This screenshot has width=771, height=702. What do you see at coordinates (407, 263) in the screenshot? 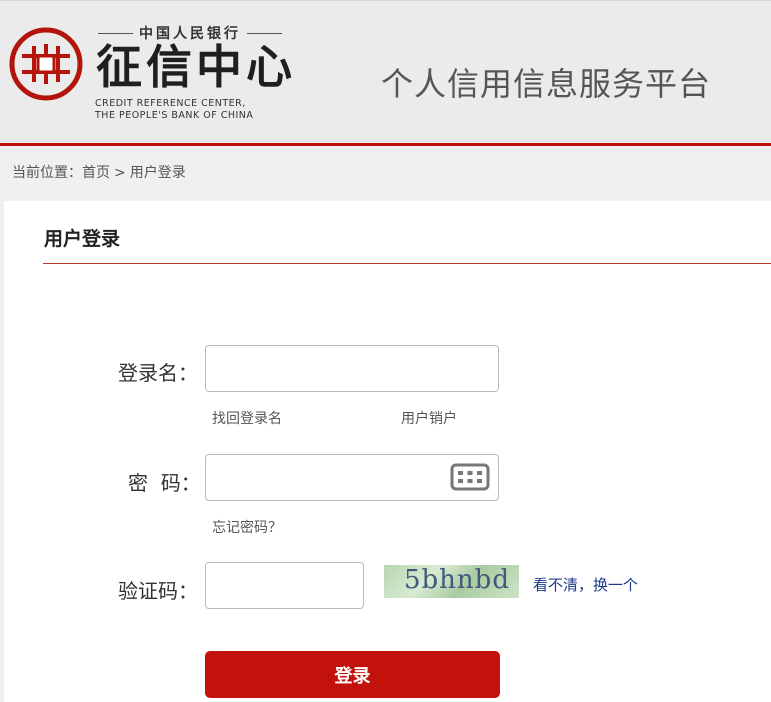
I see `login-panel-divider` at bounding box center [407, 263].